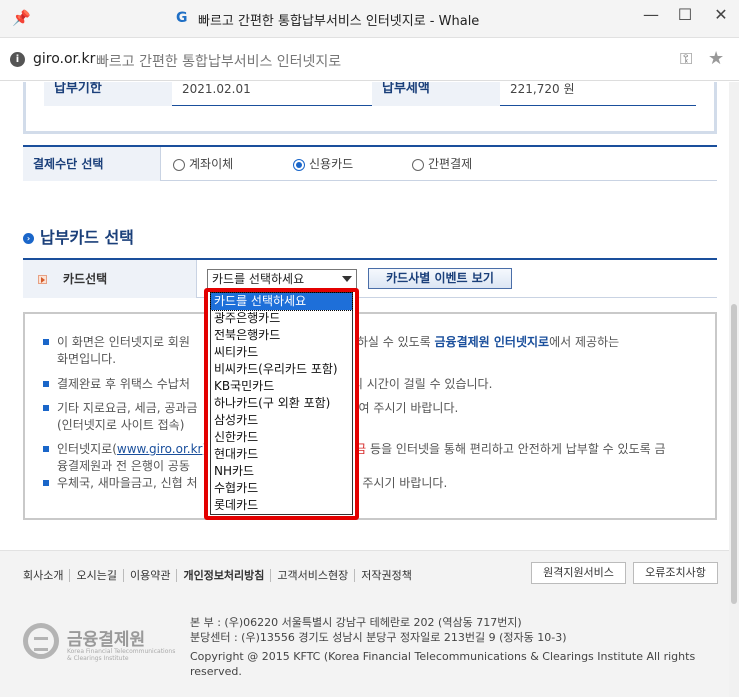 The image size is (739, 697). I want to click on card-select-label-cell: 카드선택, so click(110, 279).